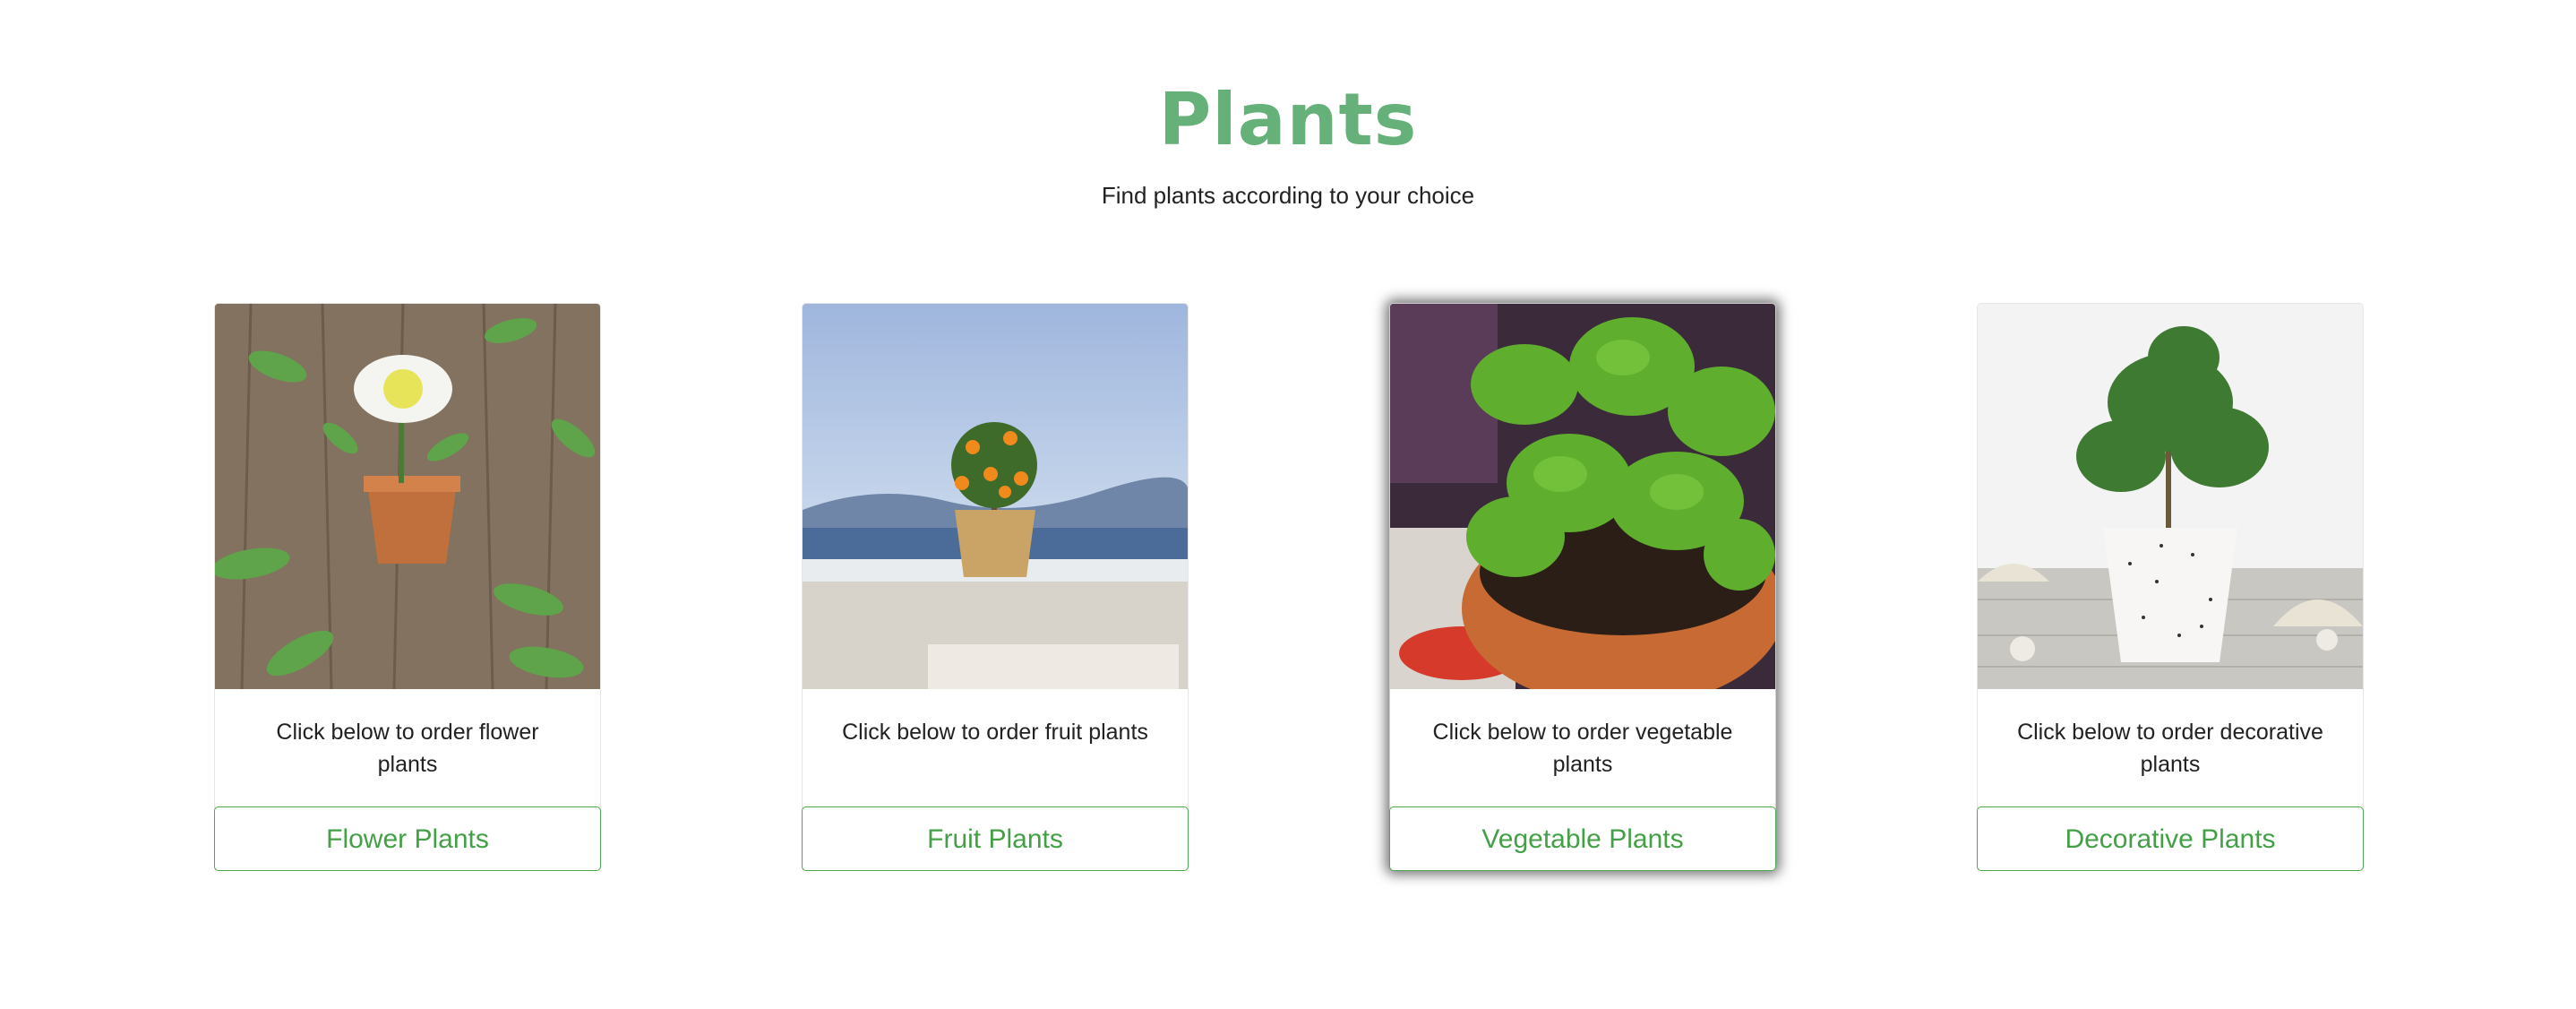 The height and width of the screenshot is (1009, 2576). I want to click on flower-card-text: Click below to order flower plants, so click(407, 748).